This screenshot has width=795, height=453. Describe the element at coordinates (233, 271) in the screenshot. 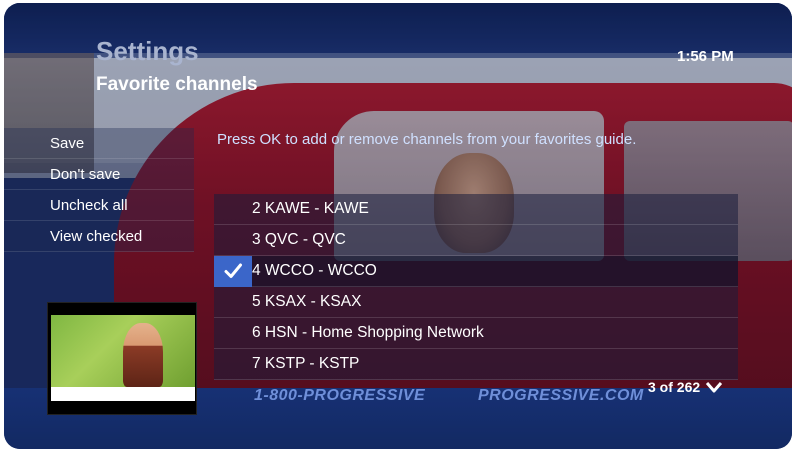

I see `checkmark-icon` at that location.